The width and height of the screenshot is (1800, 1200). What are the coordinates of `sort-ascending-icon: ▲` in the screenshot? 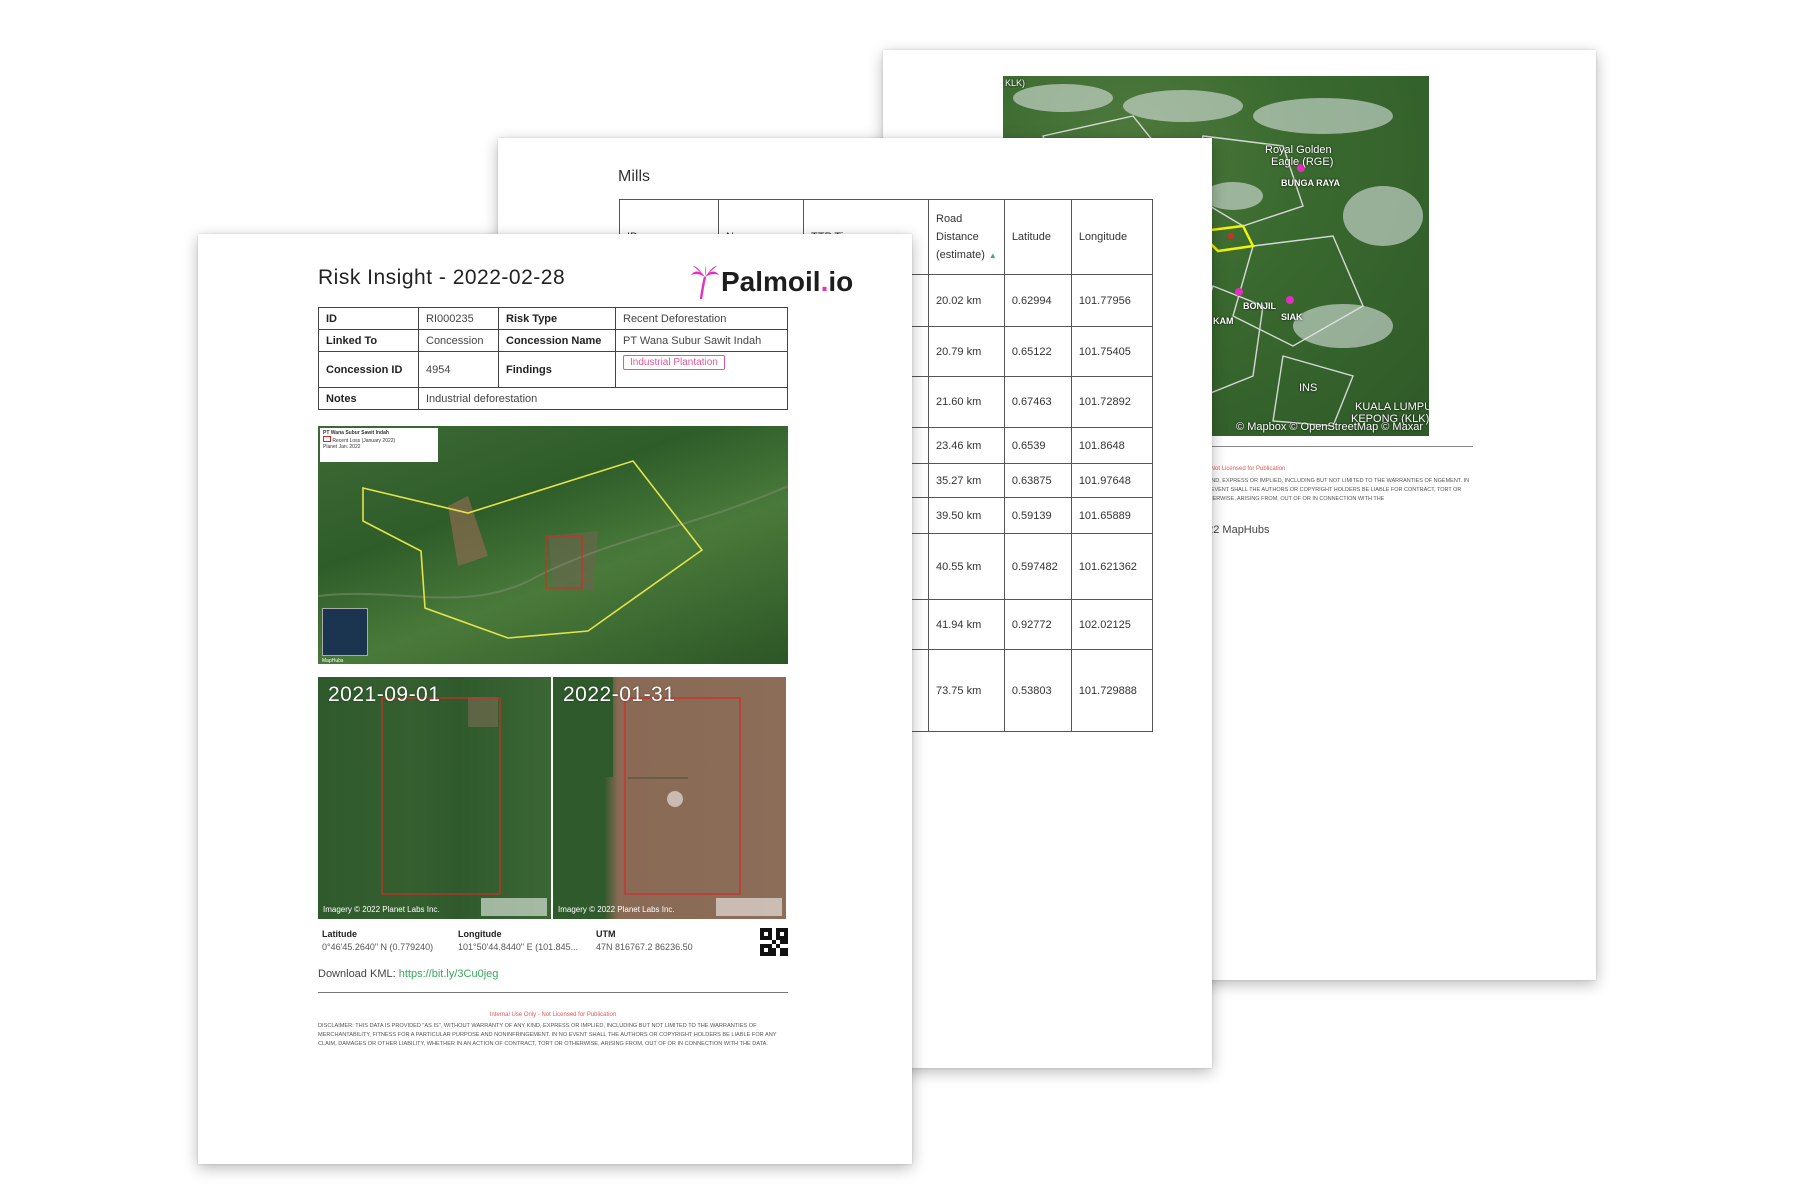 It's located at (993, 255).